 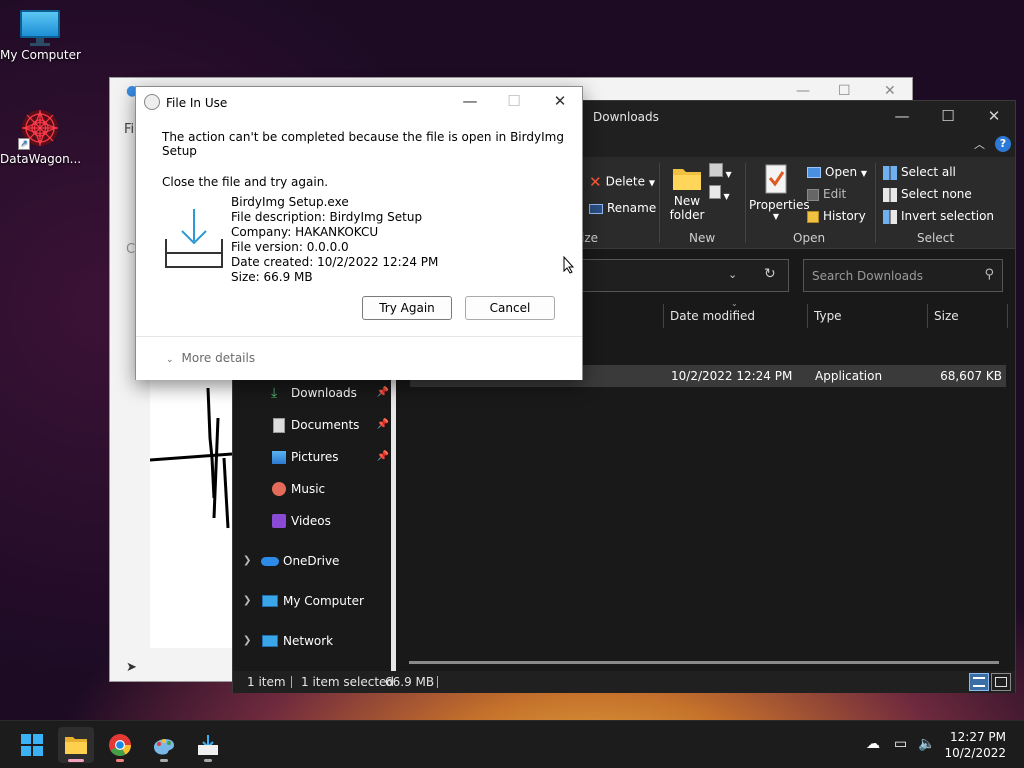 I want to click on horizontal-scrollbar, so click(x=704, y=662).